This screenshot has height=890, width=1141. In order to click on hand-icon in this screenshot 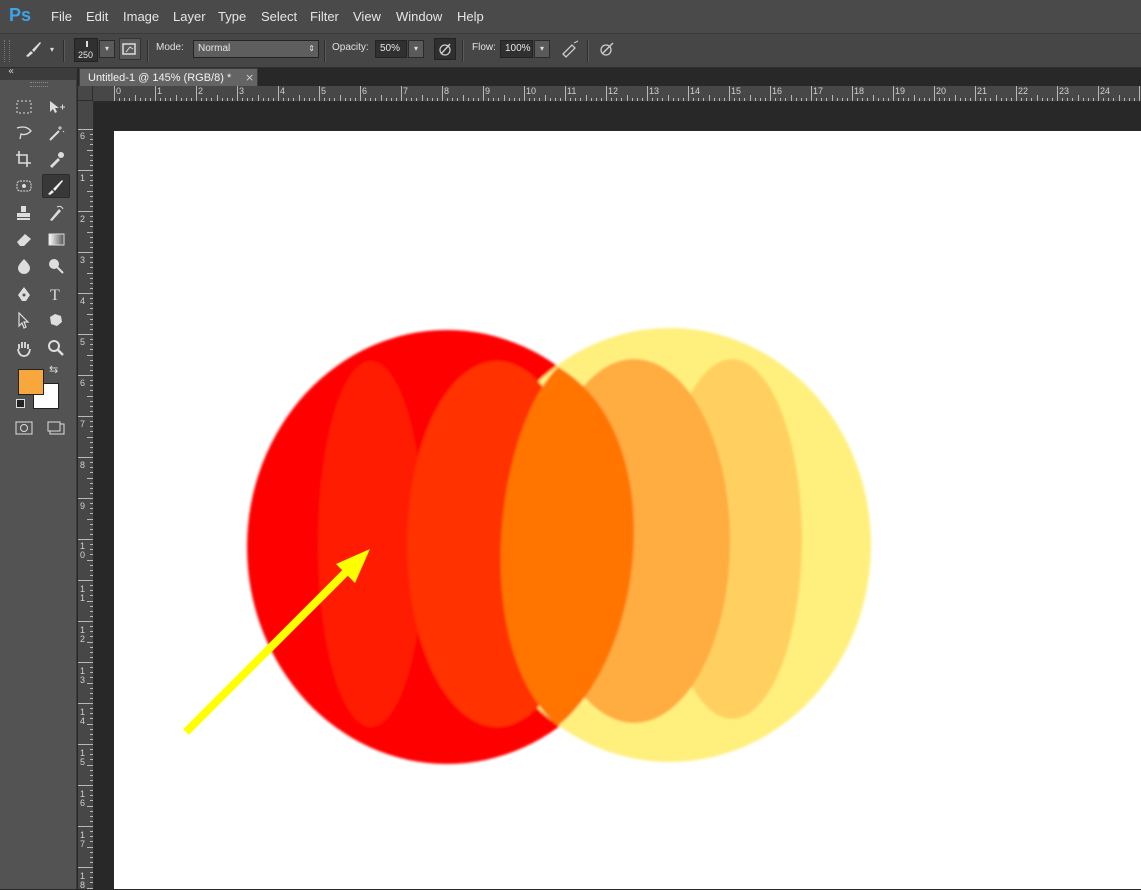, I will do `click(24, 348)`.